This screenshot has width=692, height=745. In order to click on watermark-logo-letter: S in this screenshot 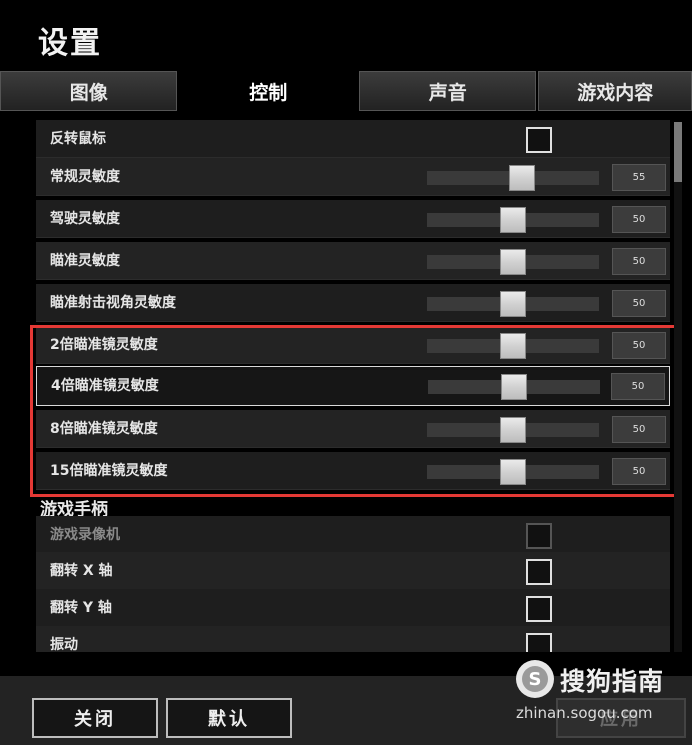, I will do `click(535, 679)`.